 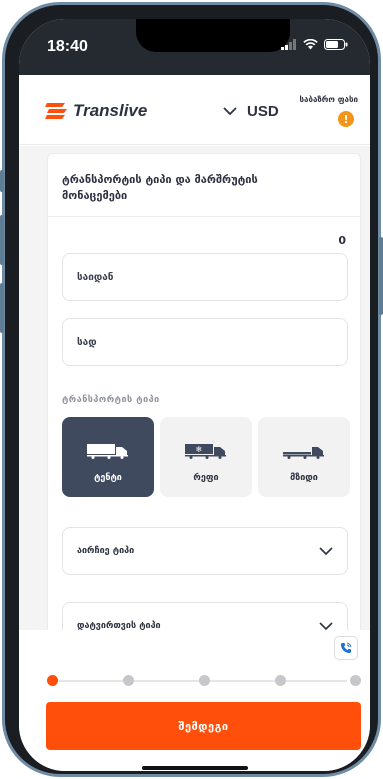 What do you see at coordinates (263, 111) in the screenshot?
I see `currency-label: USD` at bounding box center [263, 111].